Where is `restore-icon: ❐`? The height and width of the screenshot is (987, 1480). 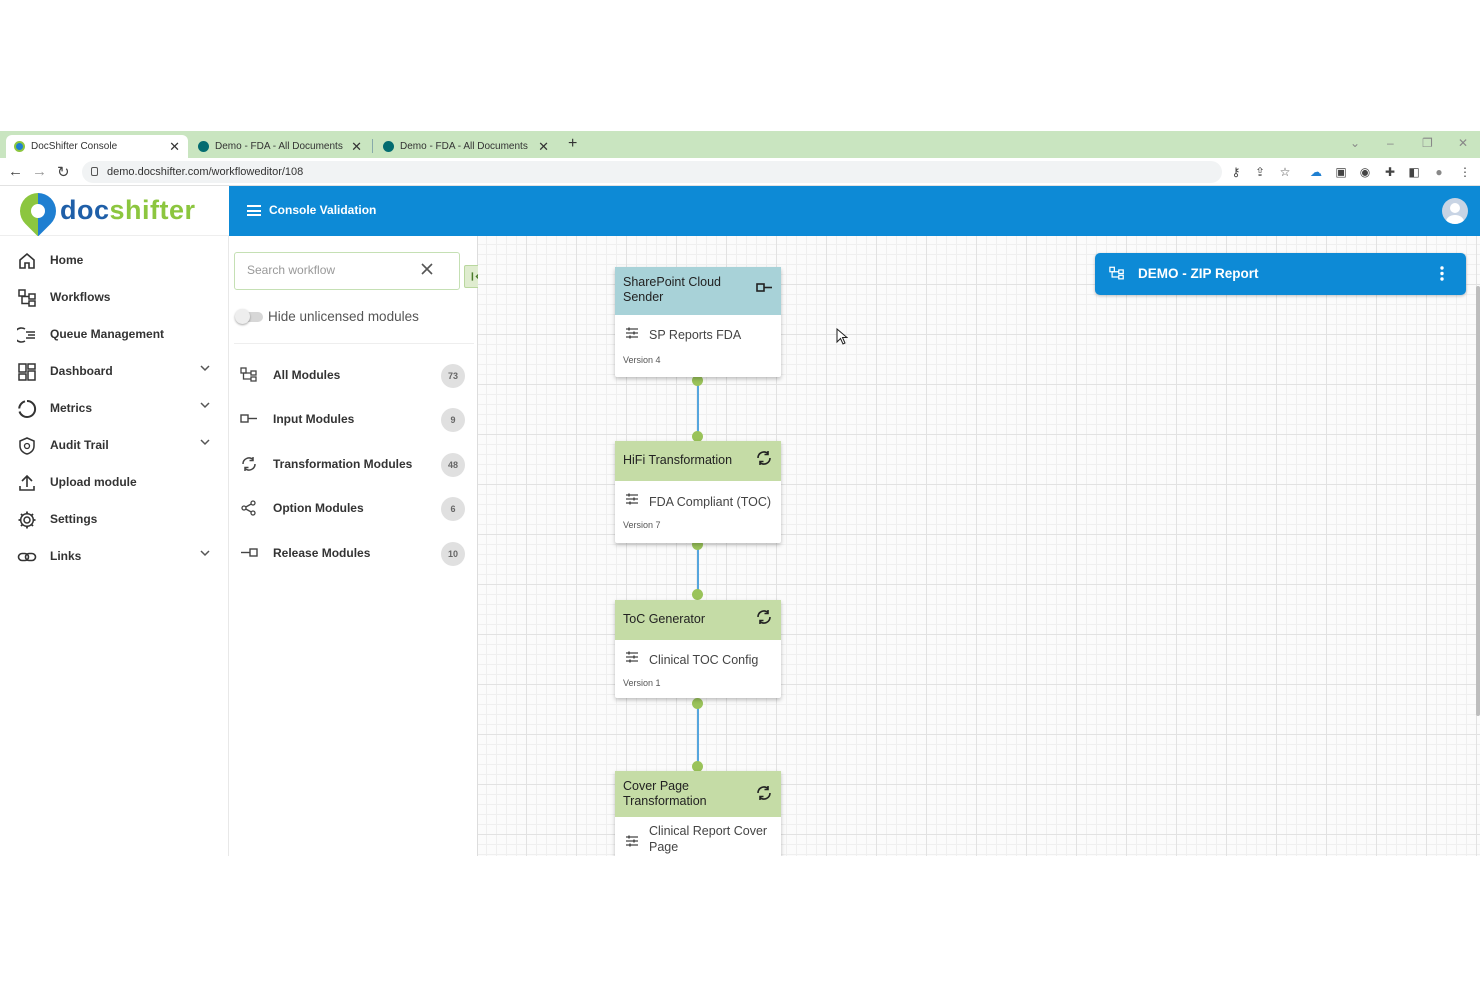 restore-icon: ❐ is located at coordinates (1427, 143).